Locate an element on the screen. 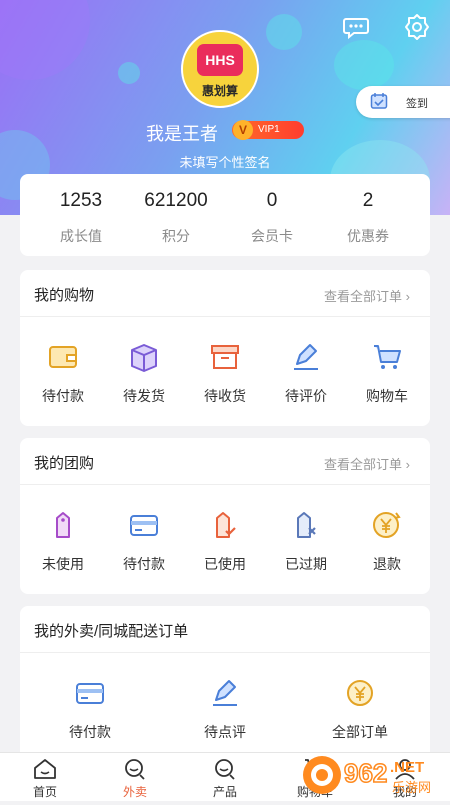 The height and width of the screenshot is (805, 450). item-label: 待发货 is located at coordinates (144, 396).